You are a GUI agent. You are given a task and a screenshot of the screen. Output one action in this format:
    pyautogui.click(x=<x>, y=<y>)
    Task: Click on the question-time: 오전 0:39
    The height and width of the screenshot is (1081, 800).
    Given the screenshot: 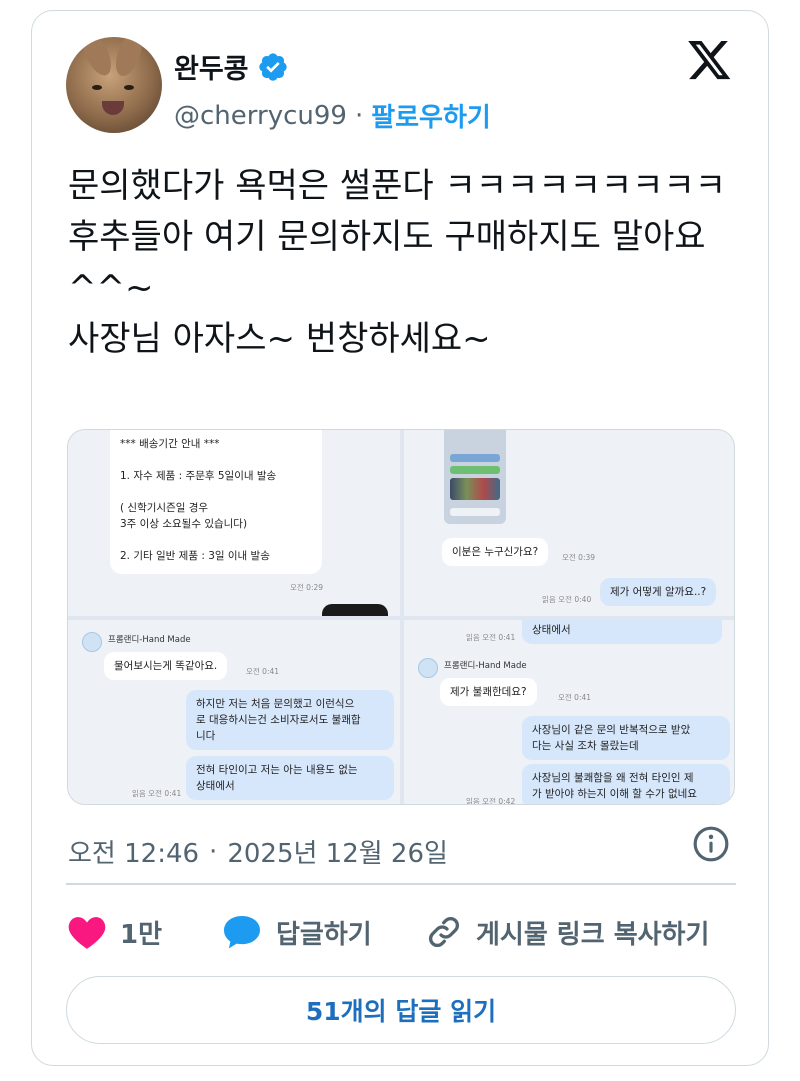 What is the action you would take?
    pyautogui.click(x=579, y=557)
    